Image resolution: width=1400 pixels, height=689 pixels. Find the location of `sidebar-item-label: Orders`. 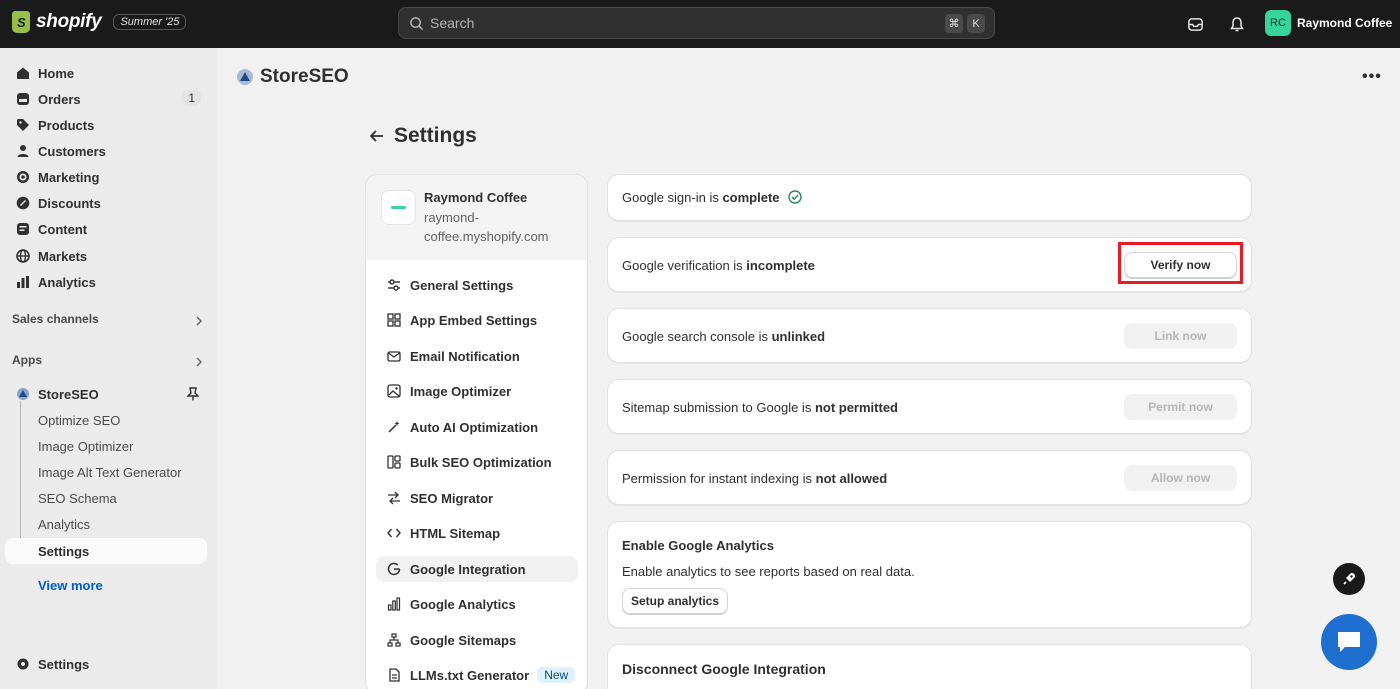

sidebar-item-label: Orders is located at coordinates (59, 99).